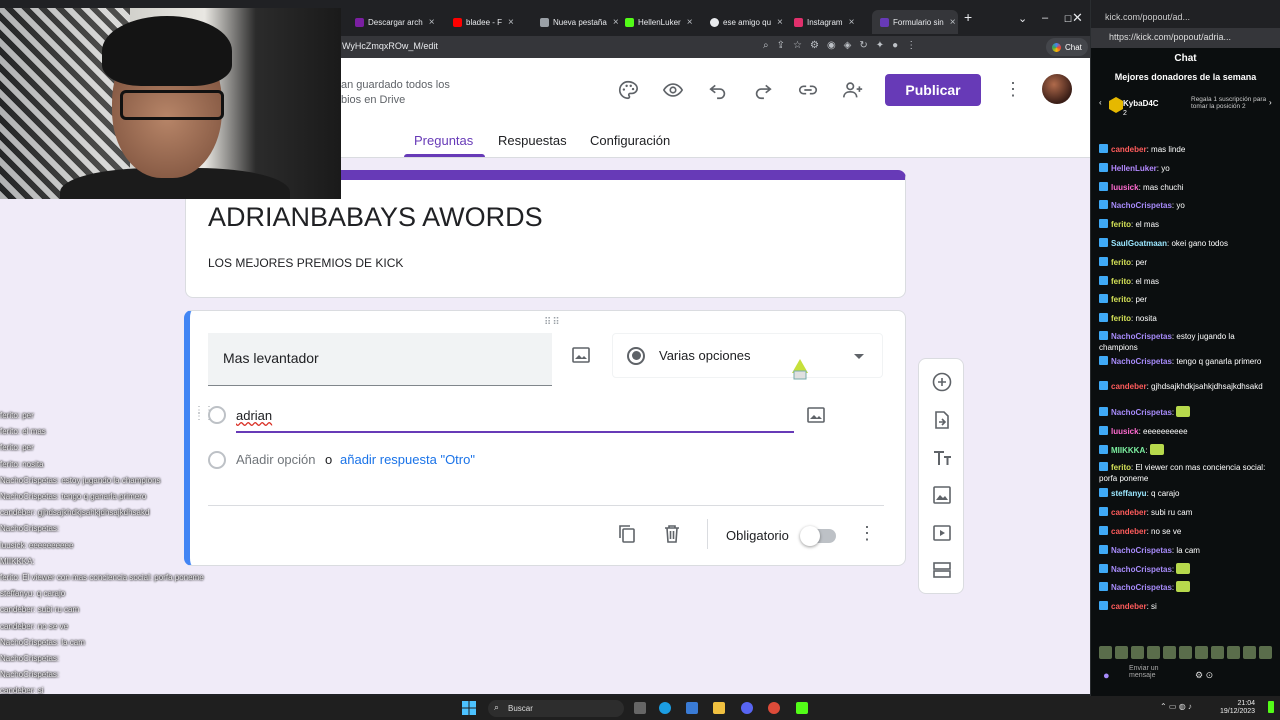 The image size is (1280, 720). Describe the element at coordinates (942, 495) in the screenshot. I see `add-image-icon` at that location.